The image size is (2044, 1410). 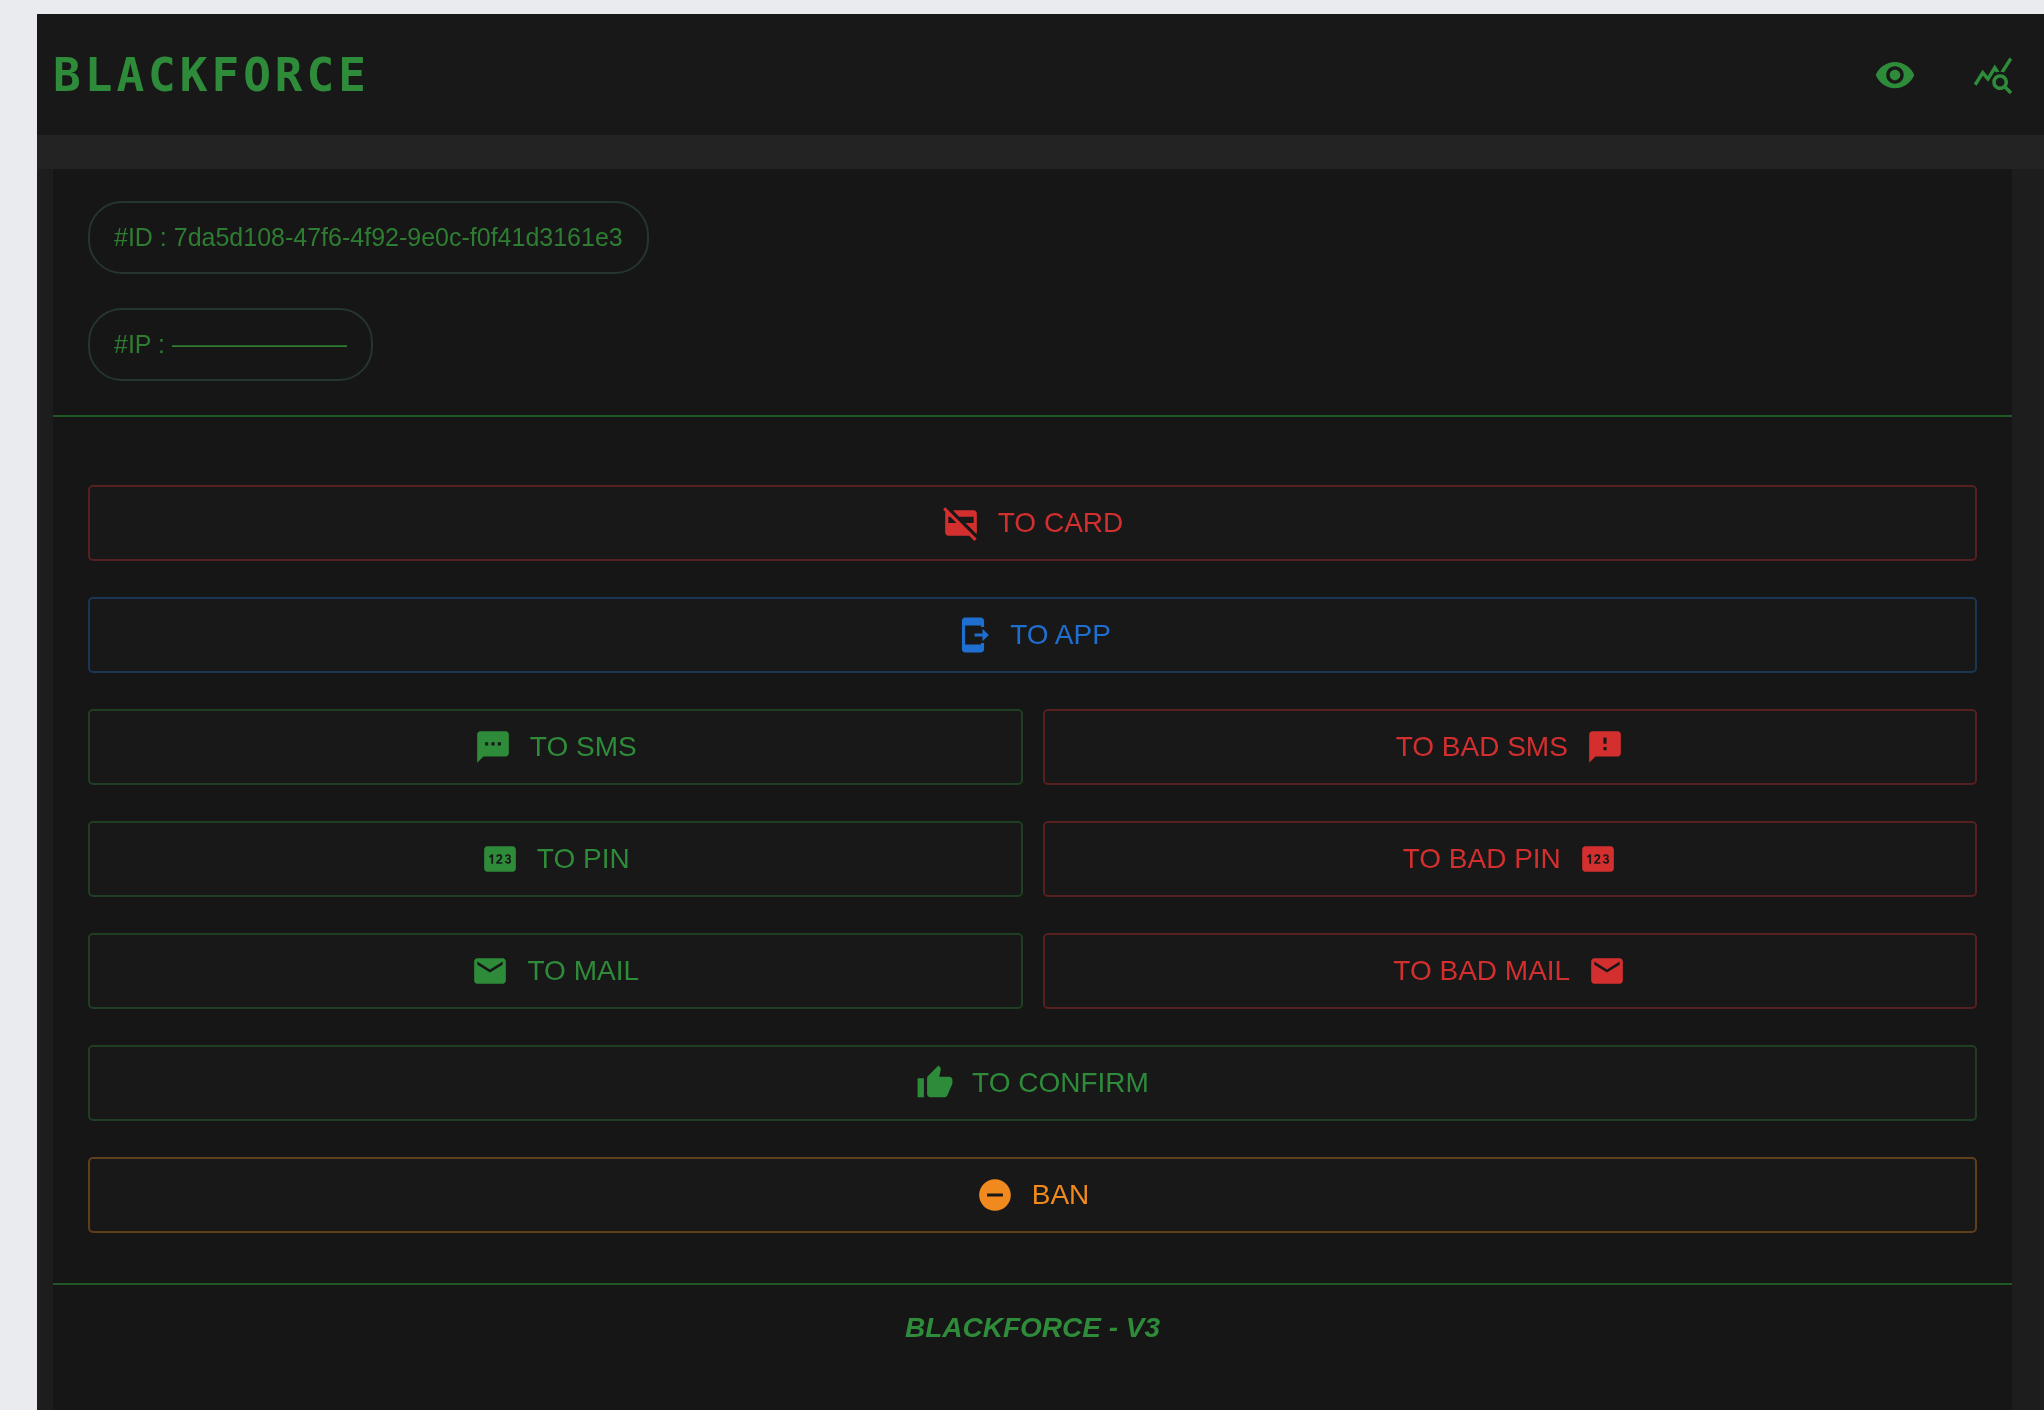 I want to click on action-button: TO MAIL, so click(x=555, y=971).